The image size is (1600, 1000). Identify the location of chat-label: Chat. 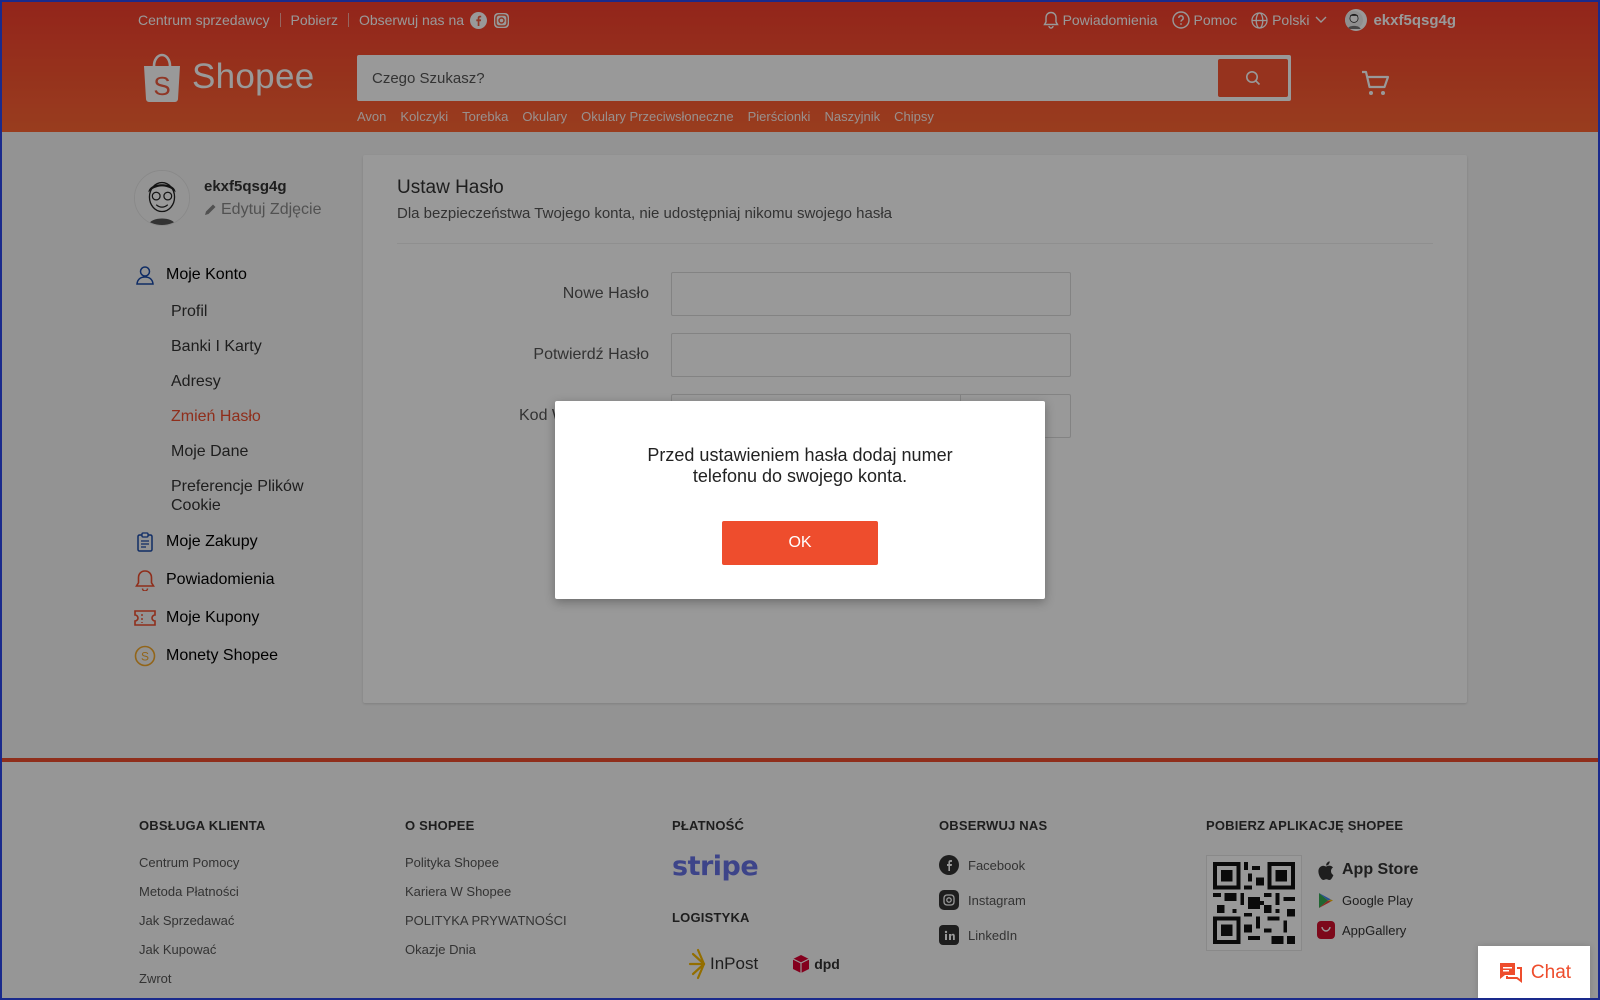
(1551, 972).